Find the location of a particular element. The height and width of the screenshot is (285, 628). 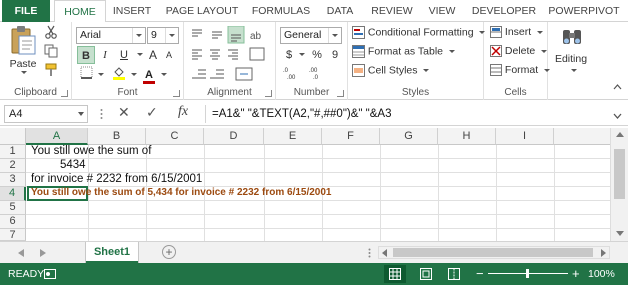

font-launcher-icon is located at coordinates (176, 93).